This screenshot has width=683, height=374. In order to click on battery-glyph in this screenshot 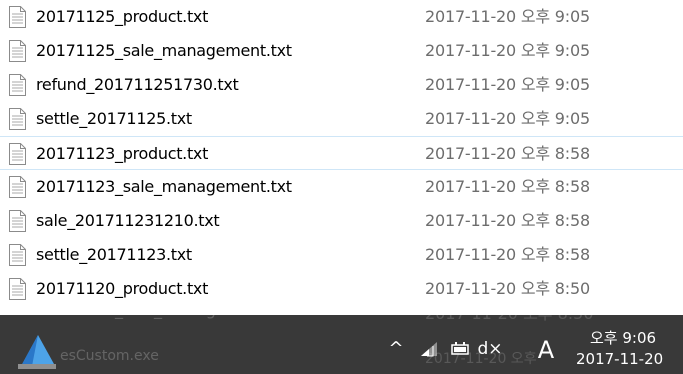, I will do `click(460, 348)`.